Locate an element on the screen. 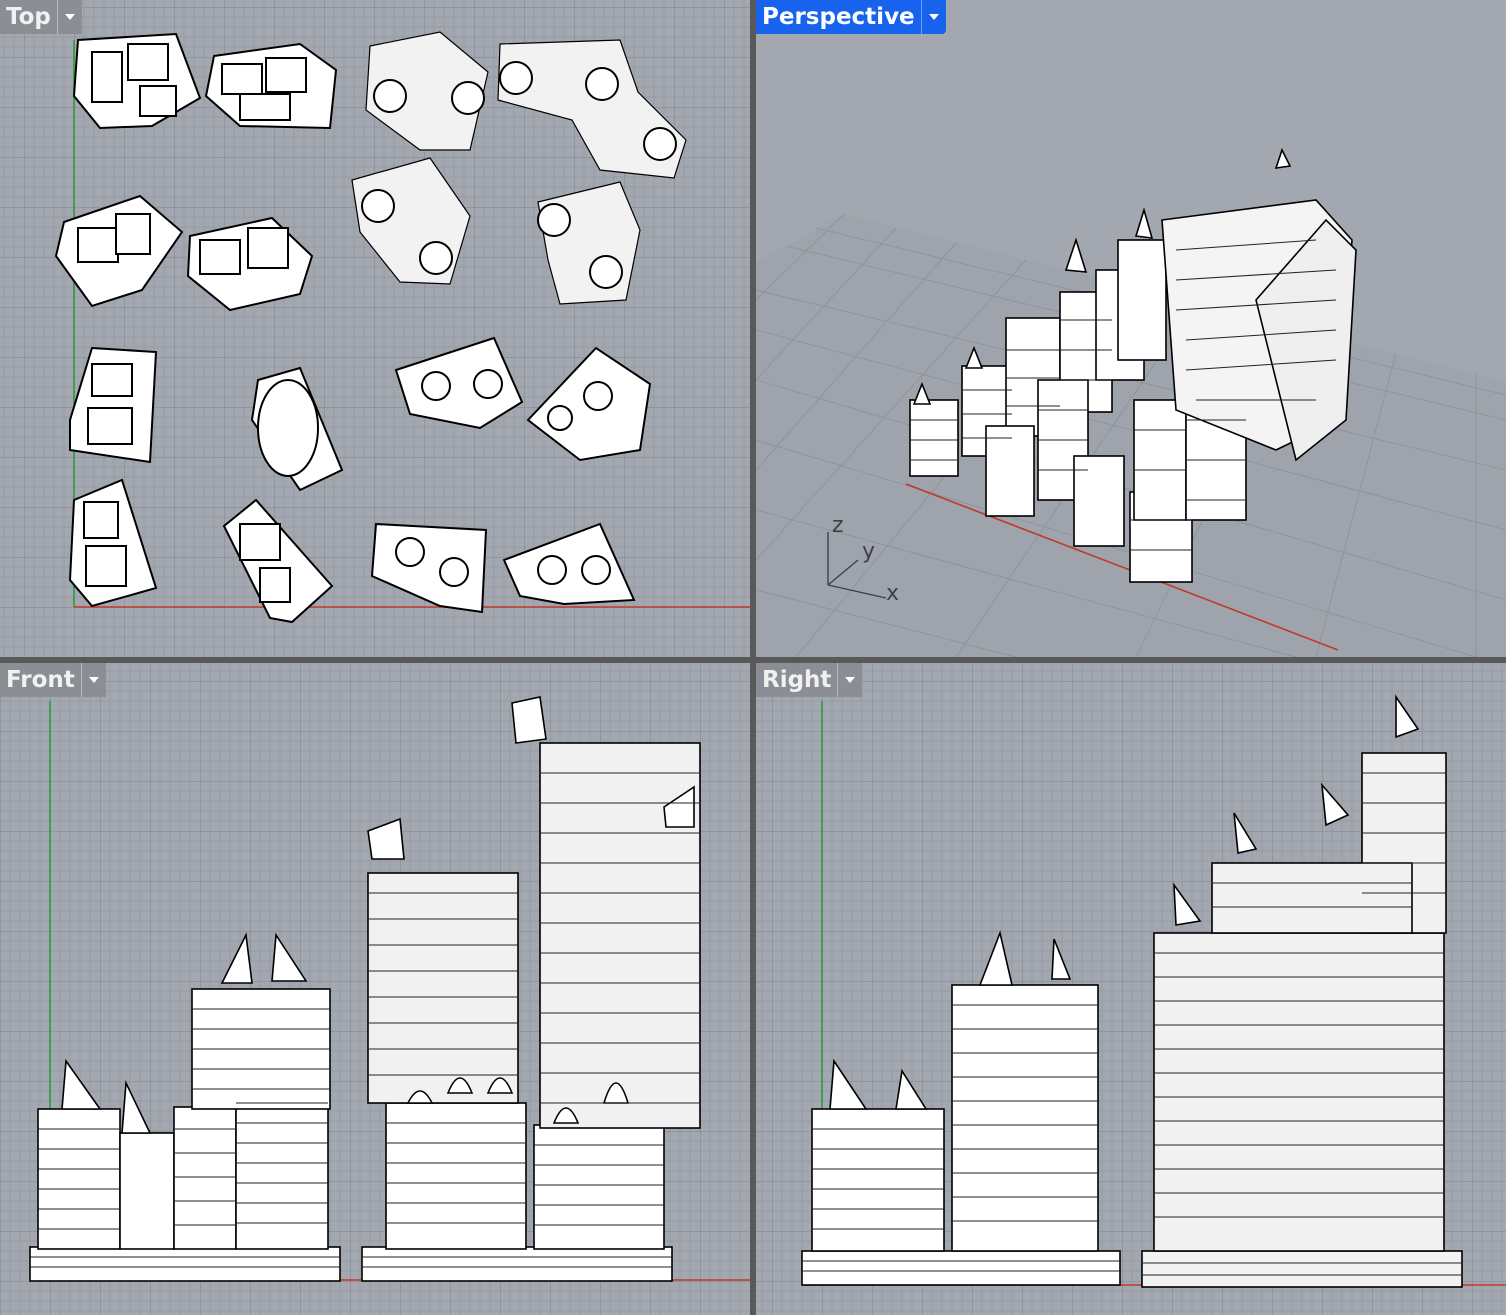 This screenshot has height=1315, width=1506. viewport-tab-right: Right is located at coordinates (809, 680).